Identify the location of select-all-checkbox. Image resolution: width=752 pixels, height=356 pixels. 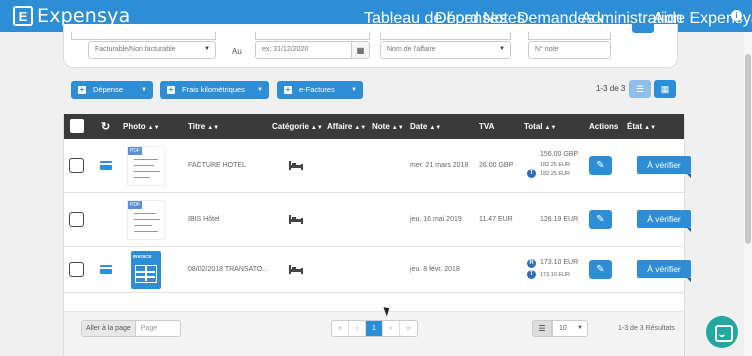
(77, 126).